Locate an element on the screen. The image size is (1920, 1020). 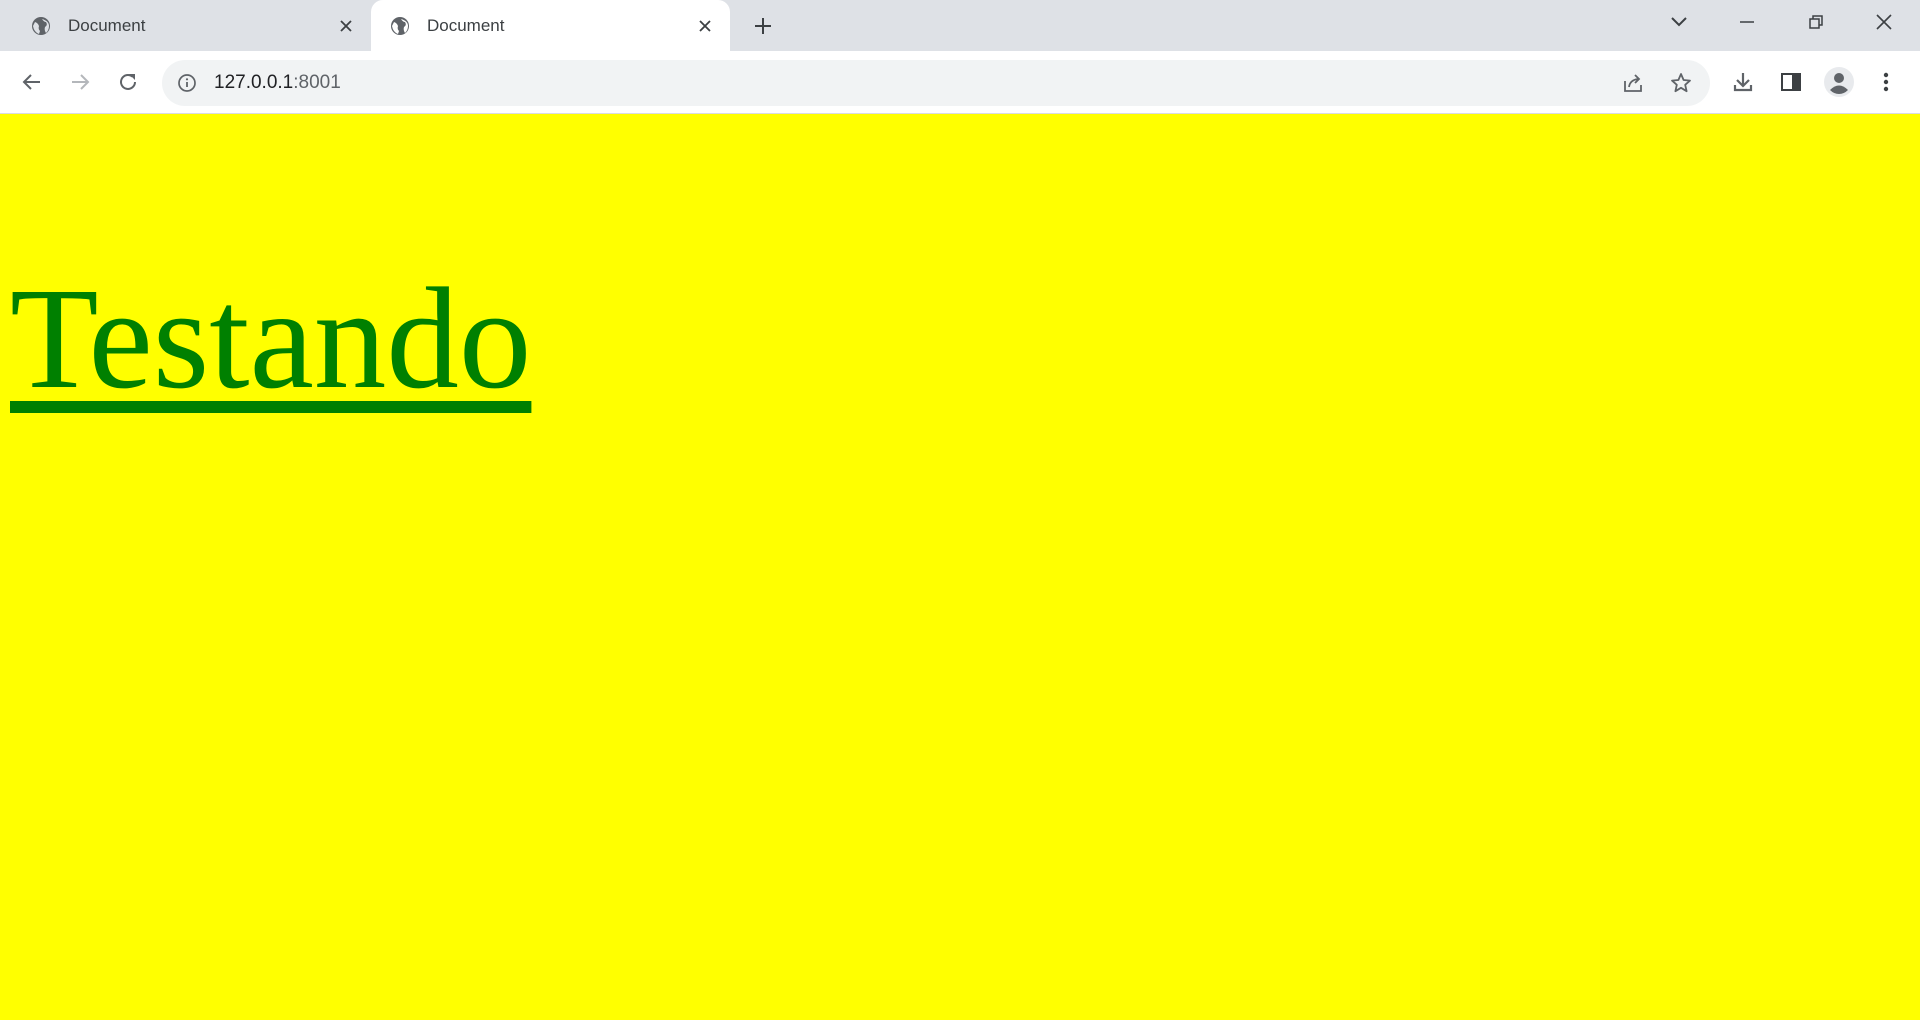
minimize-button is located at coordinates (1747, 22).